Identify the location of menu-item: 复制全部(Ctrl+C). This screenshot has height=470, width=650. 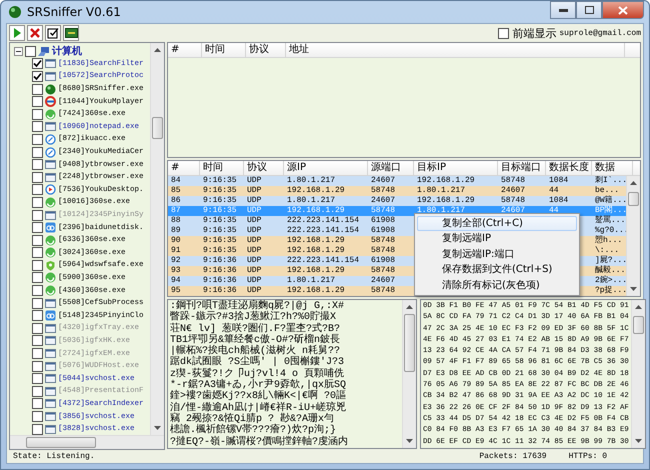
(497, 224).